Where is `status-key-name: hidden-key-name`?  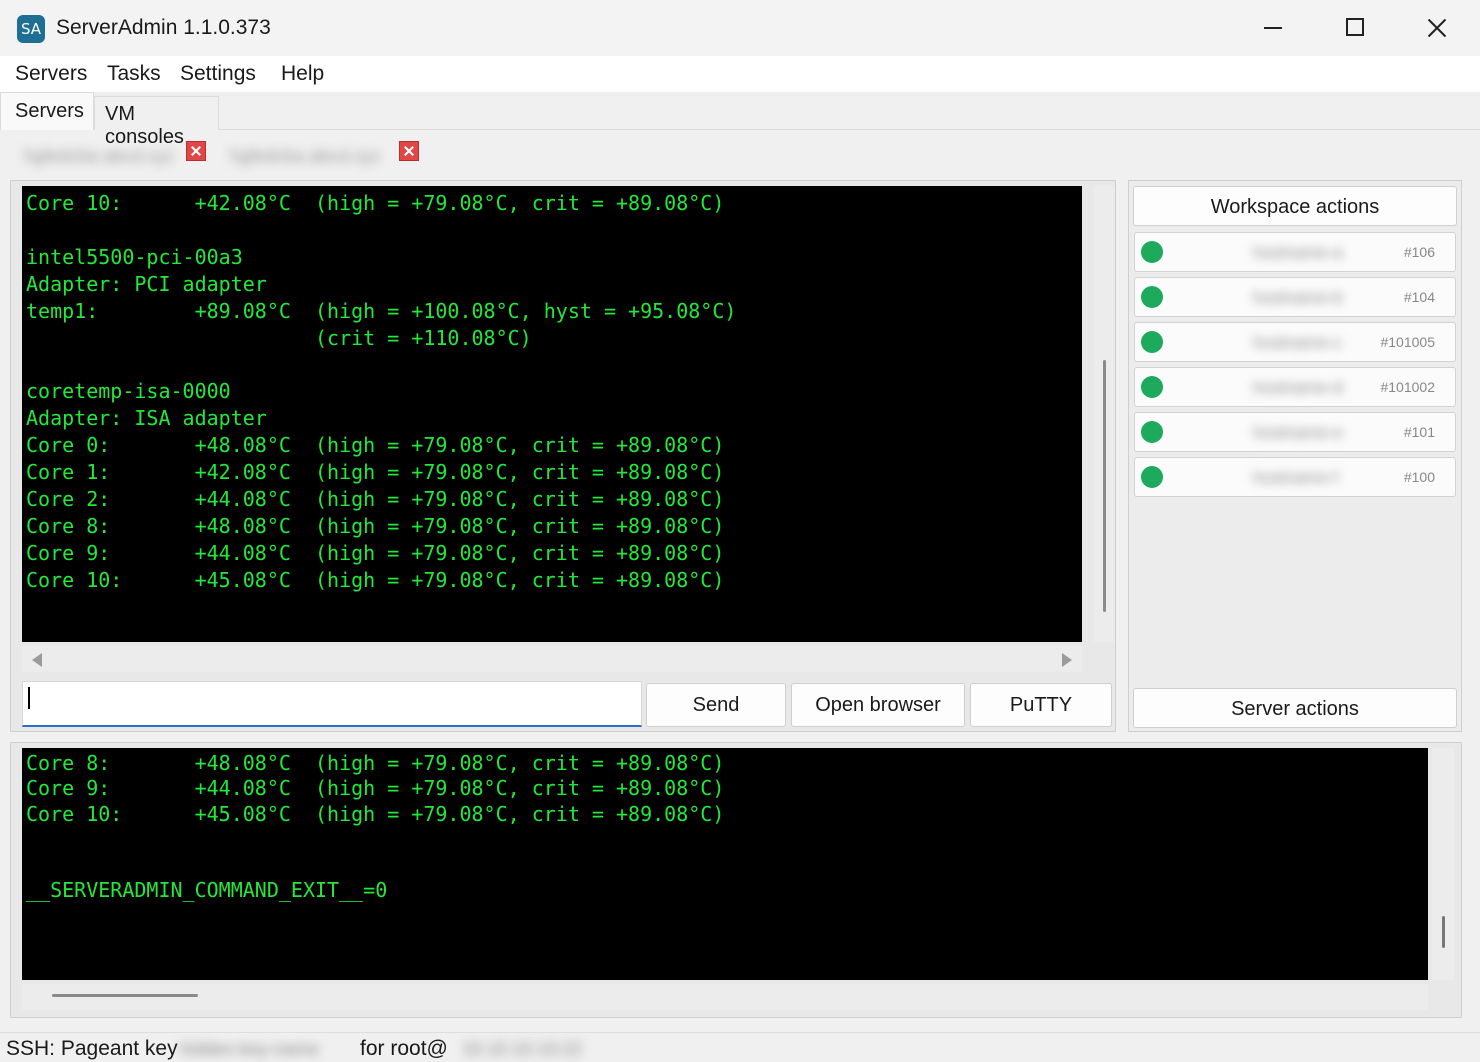 status-key-name: hidden-key-name is located at coordinates (250, 1049).